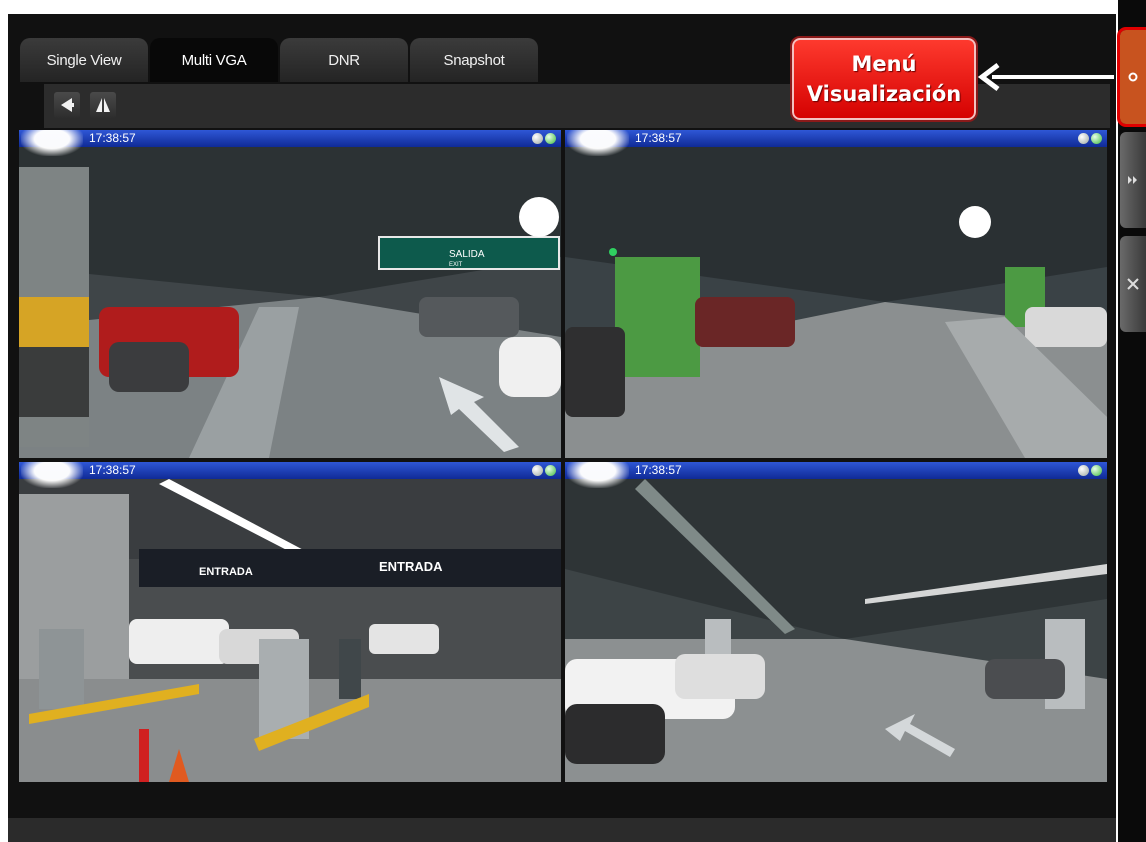 This screenshot has height=842, width=1146. Describe the element at coordinates (84, 60) in the screenshot. I see `tab-single-view: Single View` at that location.